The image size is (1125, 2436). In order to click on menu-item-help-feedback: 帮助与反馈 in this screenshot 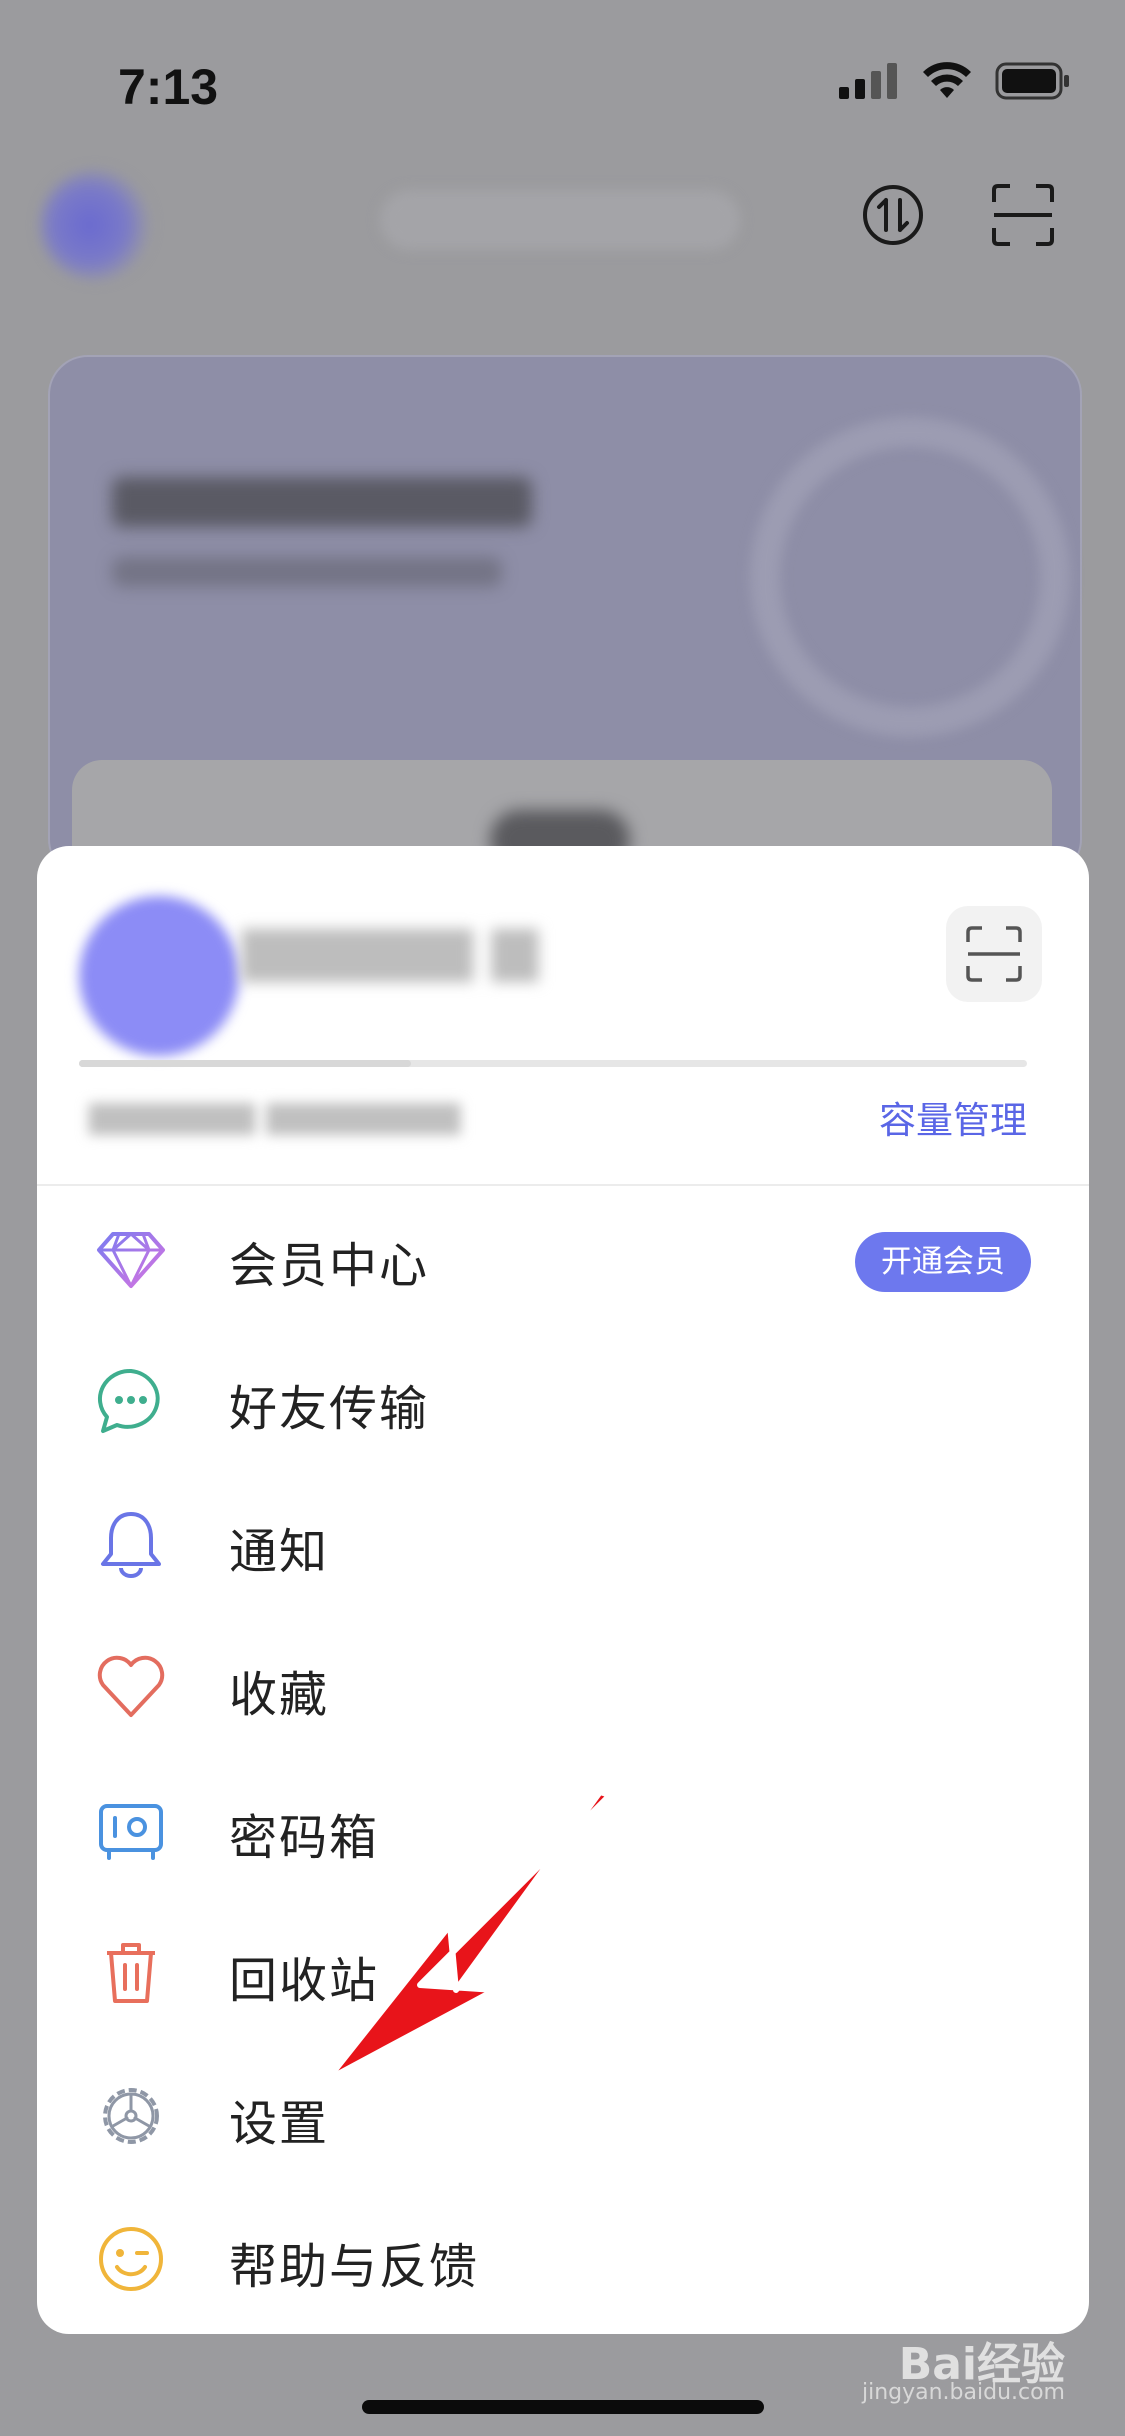, I will do `click(563, 2257)`.